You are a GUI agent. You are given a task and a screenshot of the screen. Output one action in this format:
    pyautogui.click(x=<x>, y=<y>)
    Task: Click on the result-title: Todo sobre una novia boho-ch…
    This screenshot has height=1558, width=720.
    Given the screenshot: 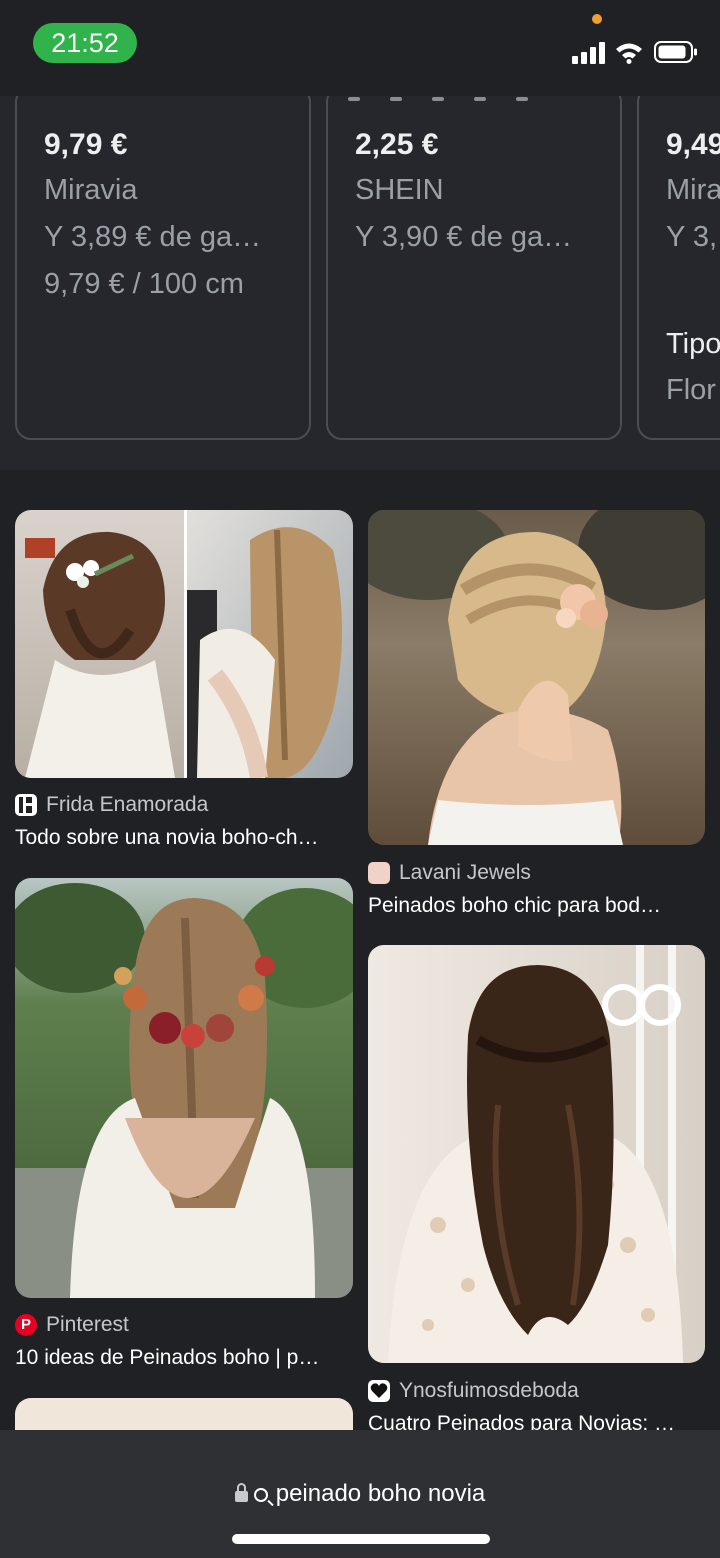 What is the action you would take?
    pyautogui.click(x=167, y=838)
    